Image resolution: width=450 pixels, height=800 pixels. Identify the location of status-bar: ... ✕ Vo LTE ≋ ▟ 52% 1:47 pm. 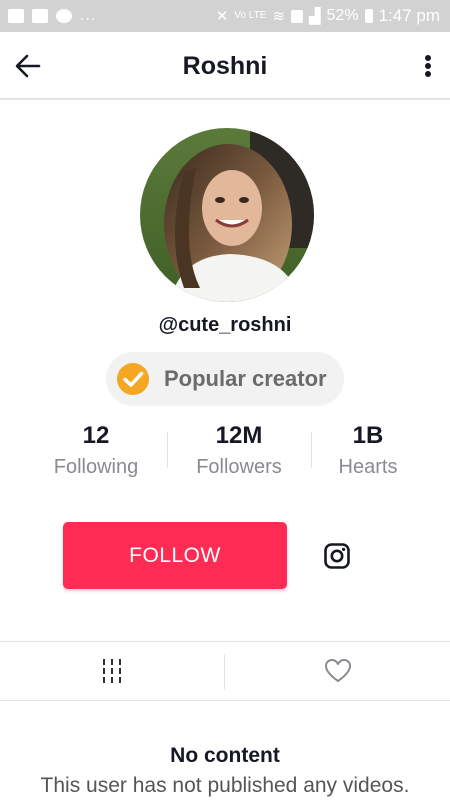
(225, 16).